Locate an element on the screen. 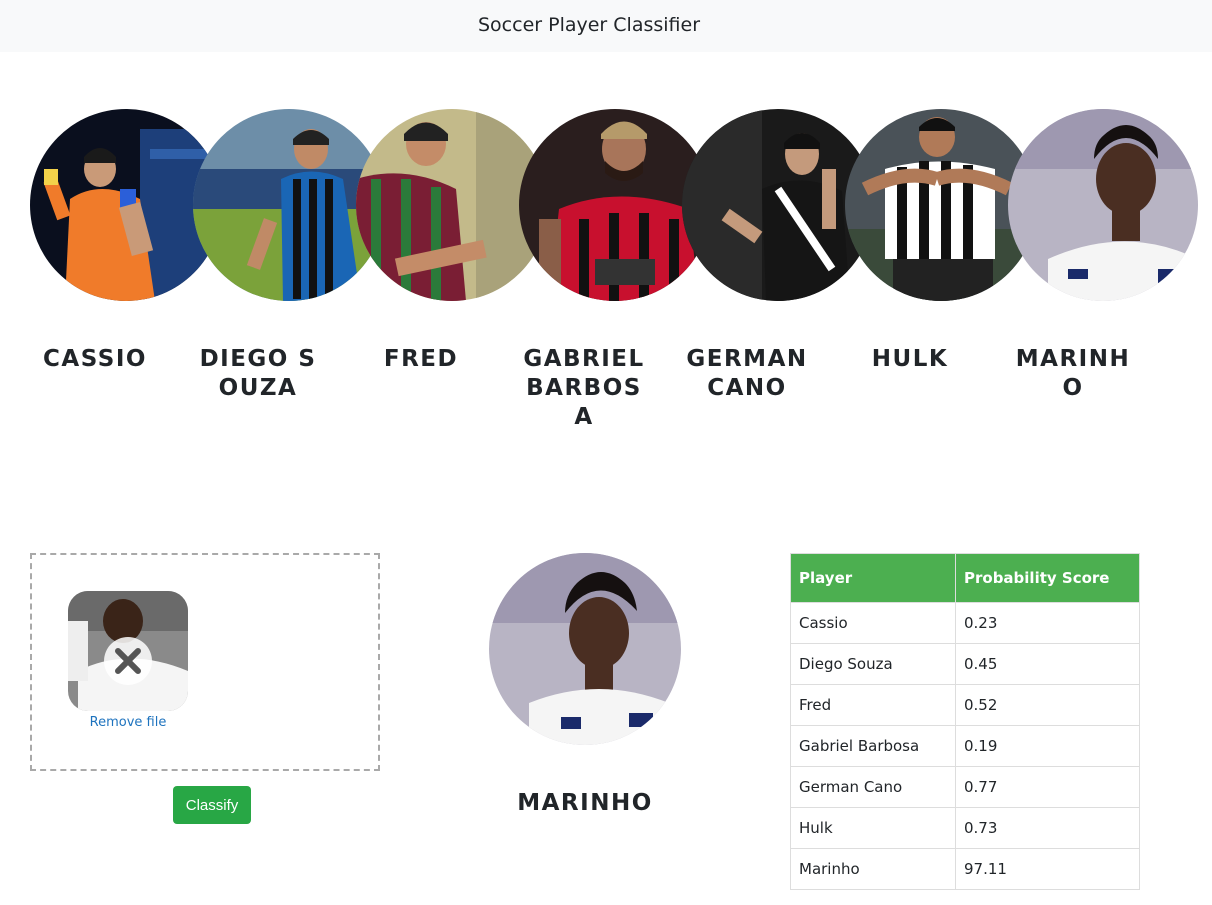 Image resolution: width=1212 pixels, height=905 pixels. player-card-marinho: MARINHO is located at coordinates (1103, 255).